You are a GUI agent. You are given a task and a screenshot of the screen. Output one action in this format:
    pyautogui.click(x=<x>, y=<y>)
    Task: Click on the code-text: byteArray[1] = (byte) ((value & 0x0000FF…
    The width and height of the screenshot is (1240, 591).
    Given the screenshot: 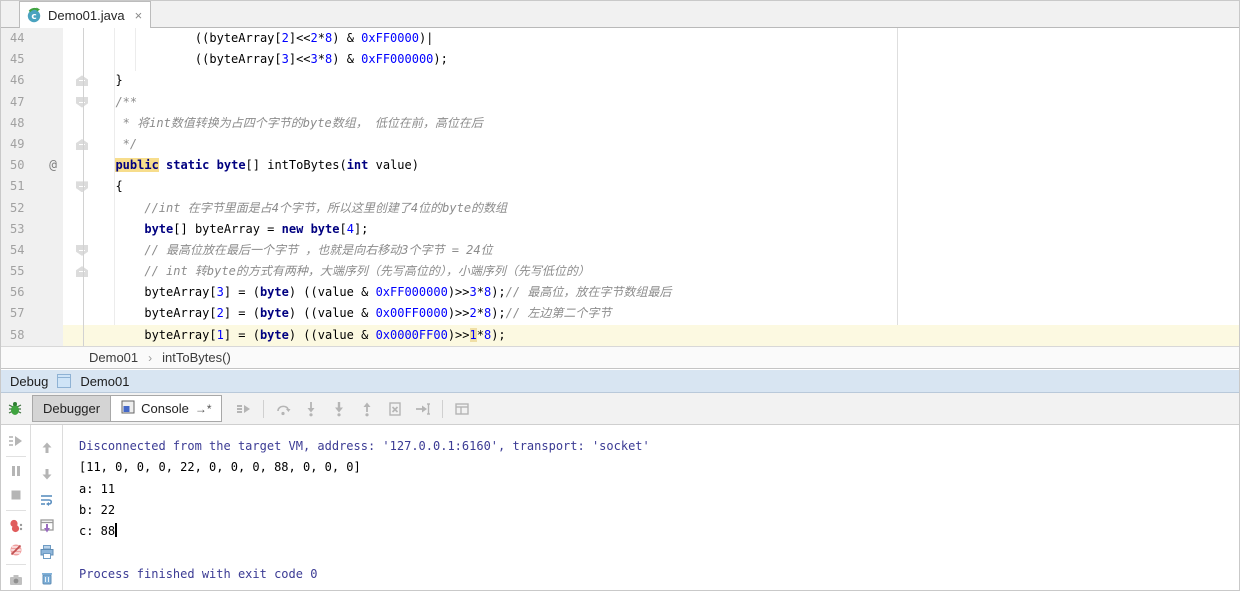 What is the action you would take?
    pyautogui.click(x=670, y=335)
    